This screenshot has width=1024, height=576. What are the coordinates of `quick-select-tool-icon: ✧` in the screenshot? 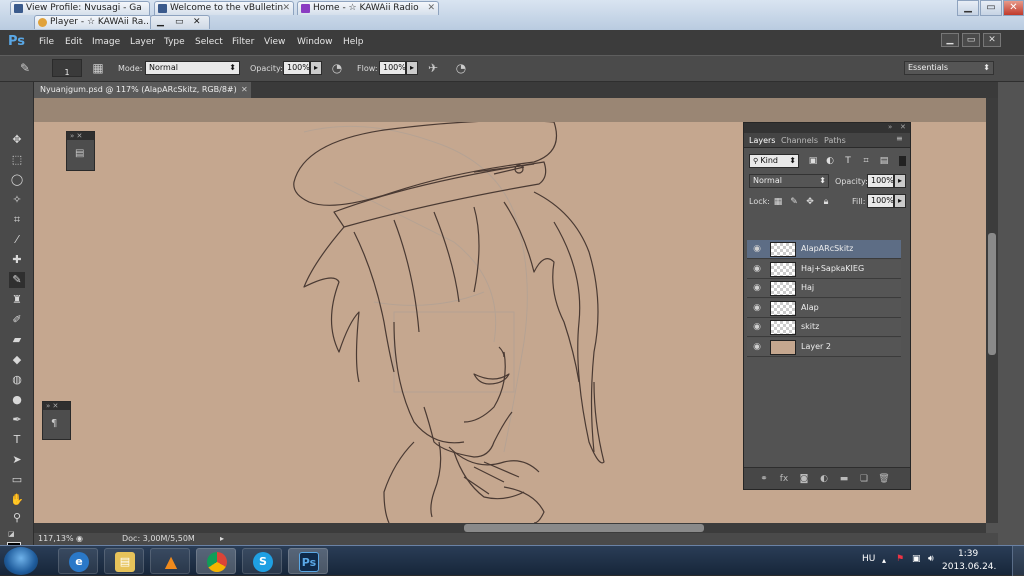 It's located at (17, 200).